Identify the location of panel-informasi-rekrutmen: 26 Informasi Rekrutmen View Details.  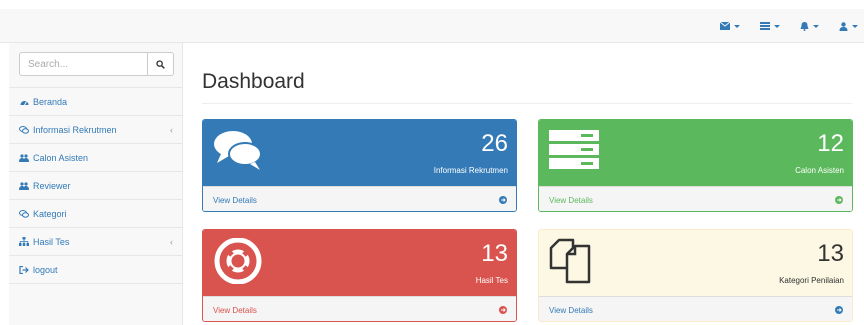
(359, 165).